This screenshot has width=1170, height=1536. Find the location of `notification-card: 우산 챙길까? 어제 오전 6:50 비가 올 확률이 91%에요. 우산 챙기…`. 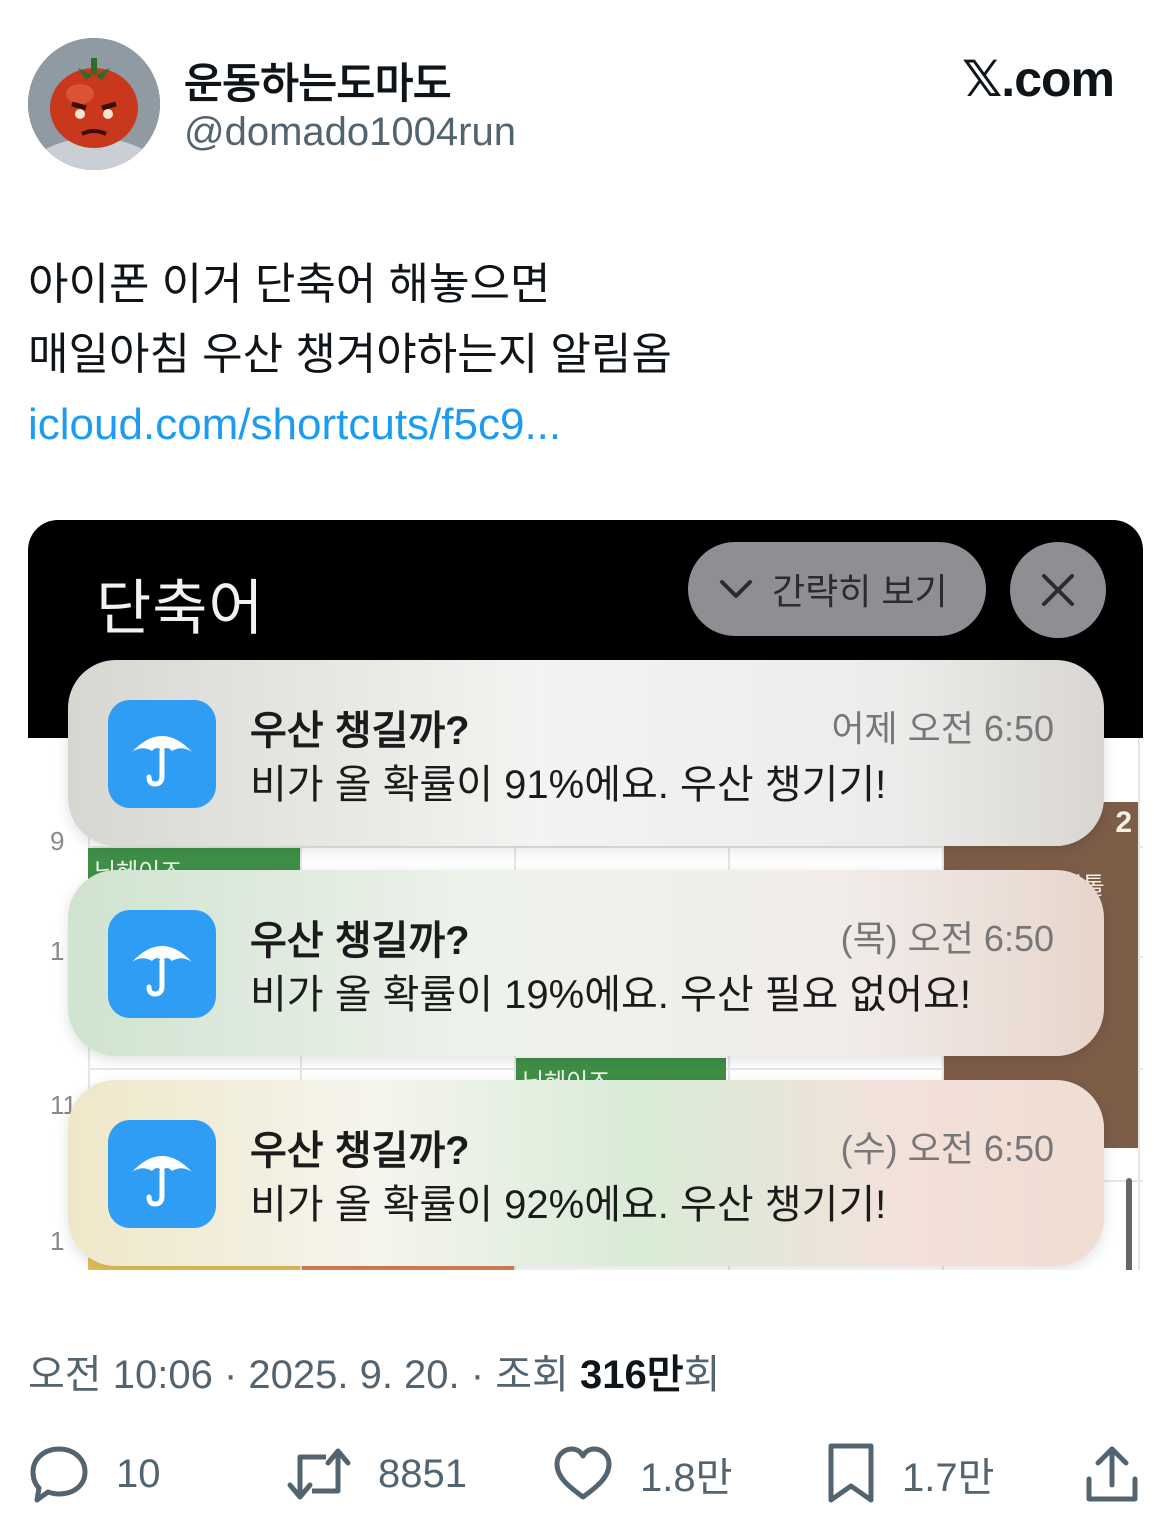

notification-card: 우산 챙길까? 어제 오전 6:50 비가 올 확률이 91%에요. 우산 챙기… is located at coordinates (586, 753).